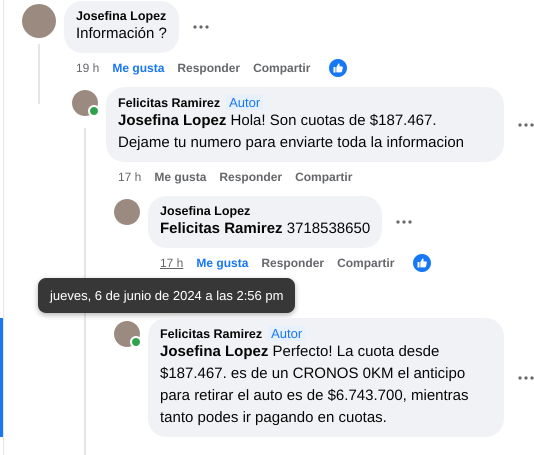 The image size is (534, 455). I want to click on date-tooltip: jueves, 6 de junio de 2024 a las 2:56 pm, so click(167, 295).